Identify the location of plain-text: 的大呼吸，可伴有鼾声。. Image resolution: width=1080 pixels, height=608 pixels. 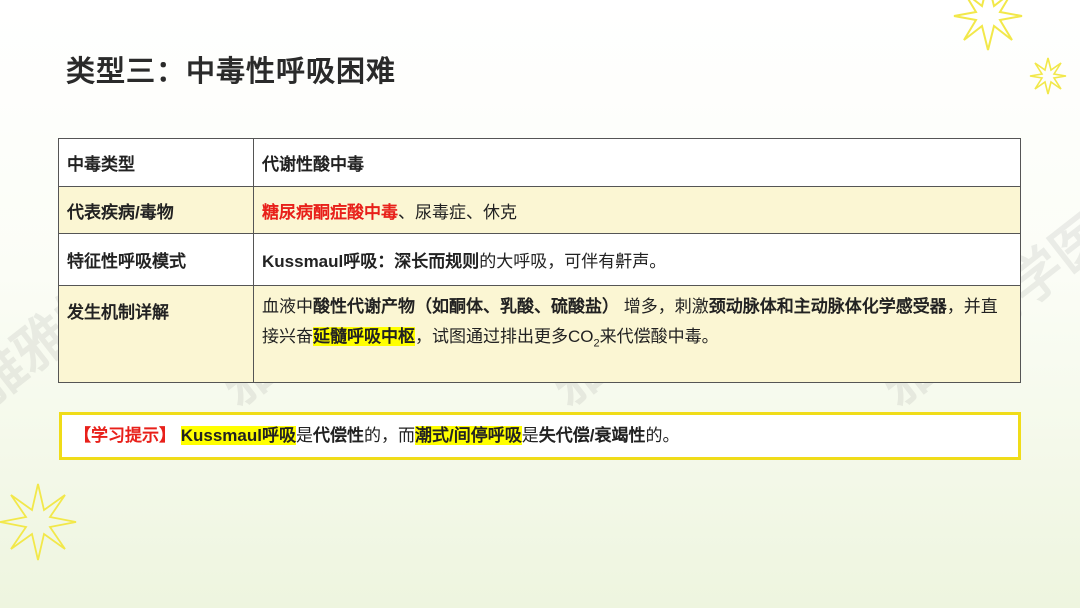
(573, 261).